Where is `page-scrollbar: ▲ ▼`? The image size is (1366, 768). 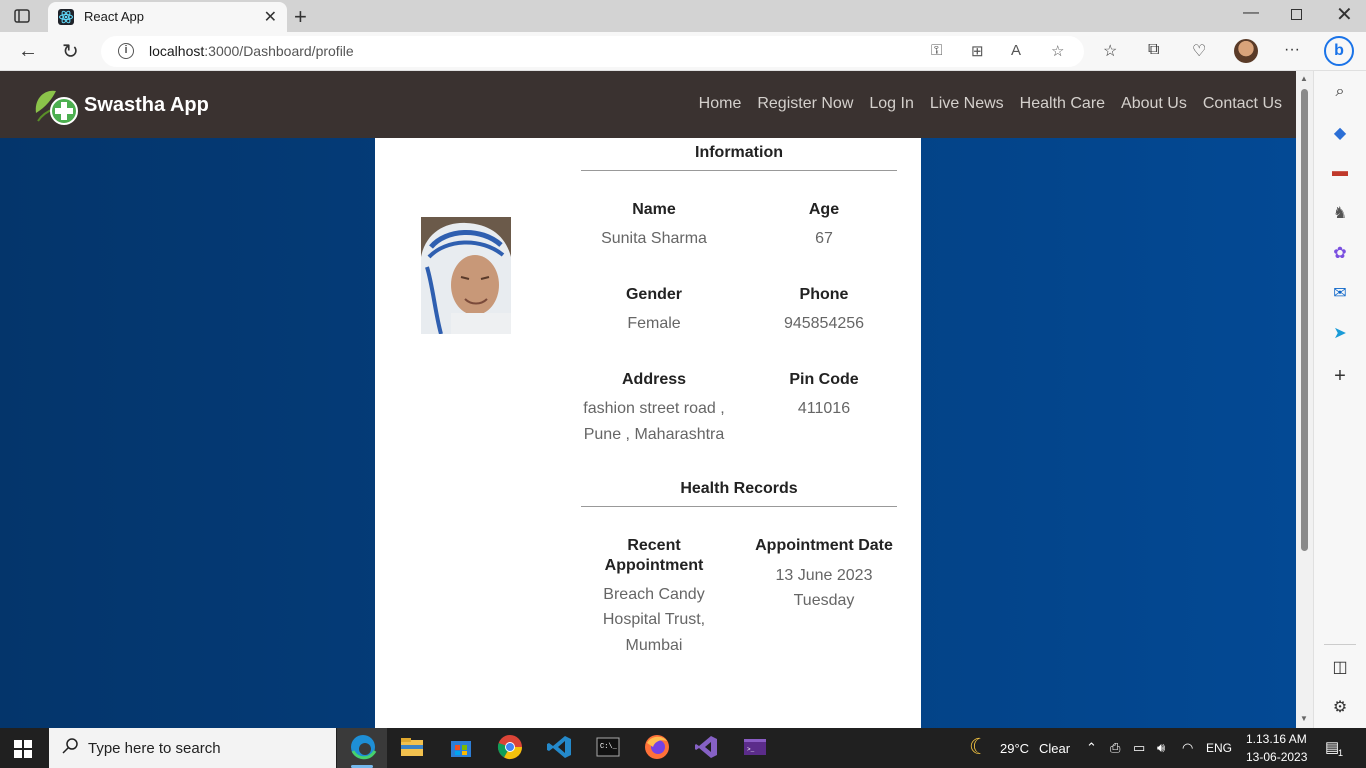 page-scrollbar: ▲ ▼ is located at coordinates (1304, 399).